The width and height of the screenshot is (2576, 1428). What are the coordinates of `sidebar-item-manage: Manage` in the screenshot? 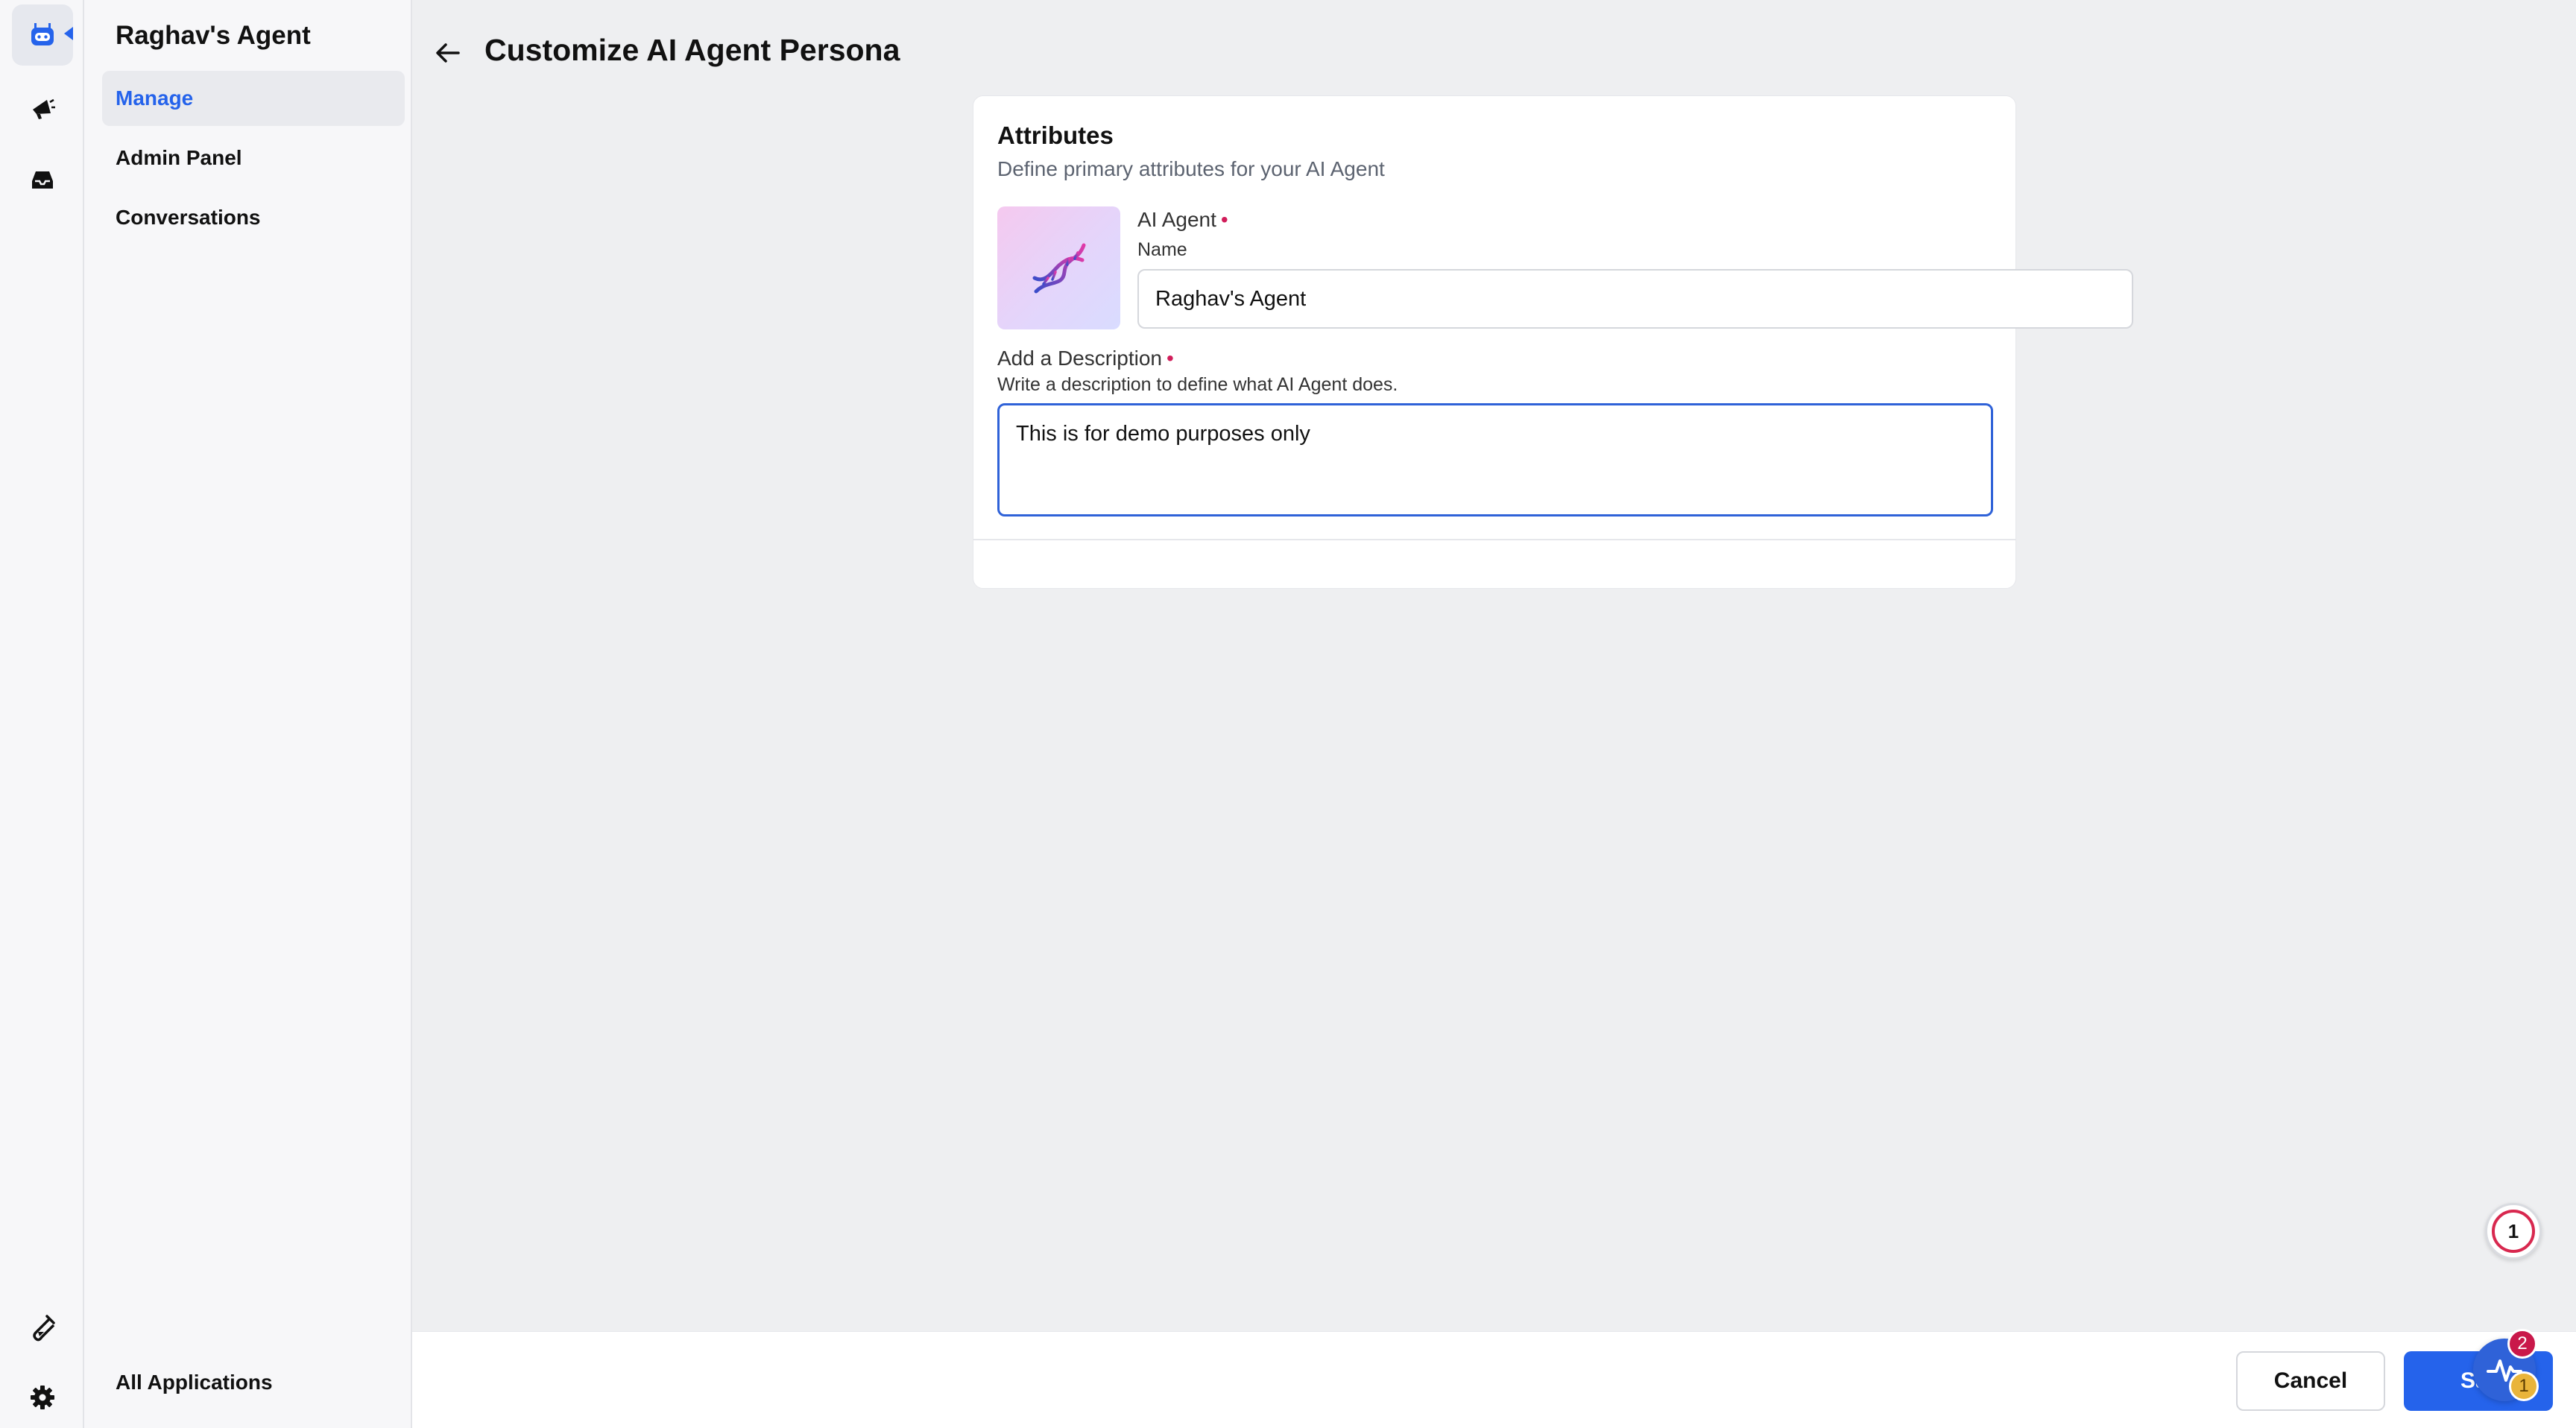 It's located at (253, 98).